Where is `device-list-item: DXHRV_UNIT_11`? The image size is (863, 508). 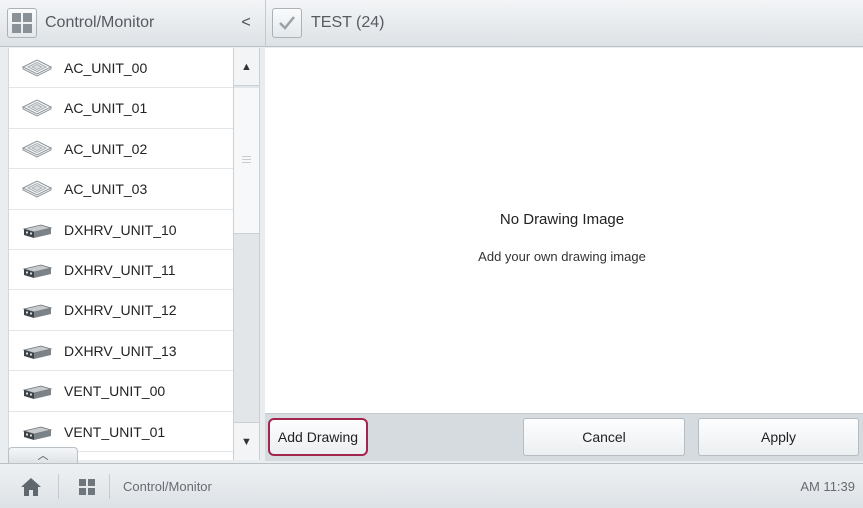
device-list-item: DXHRV_UNIT_11 is located at coordinates (121, 270).